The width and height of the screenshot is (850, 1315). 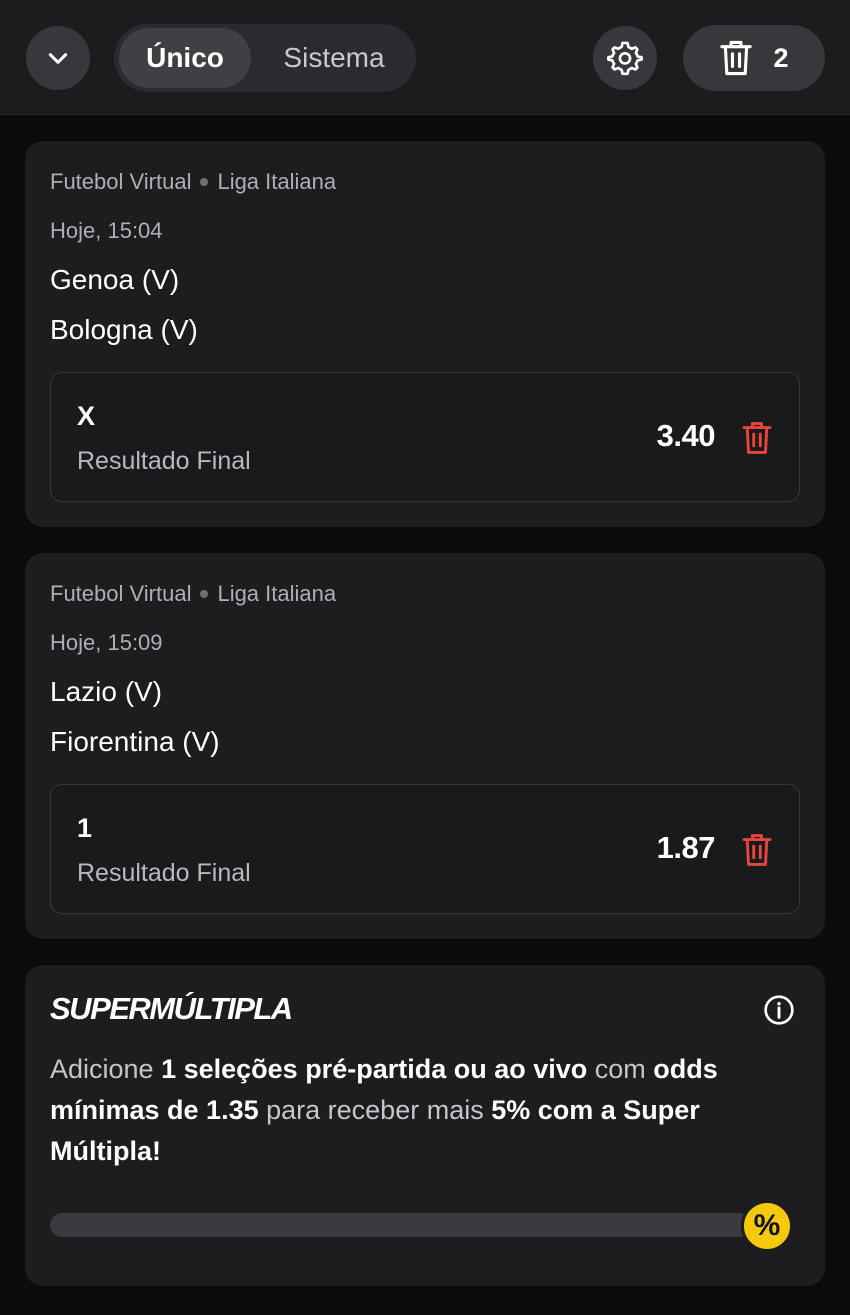 What do you see at coordinates (779, 1010) in the screenshot?
I see `info-icon` at bounding box center [779, 1010].